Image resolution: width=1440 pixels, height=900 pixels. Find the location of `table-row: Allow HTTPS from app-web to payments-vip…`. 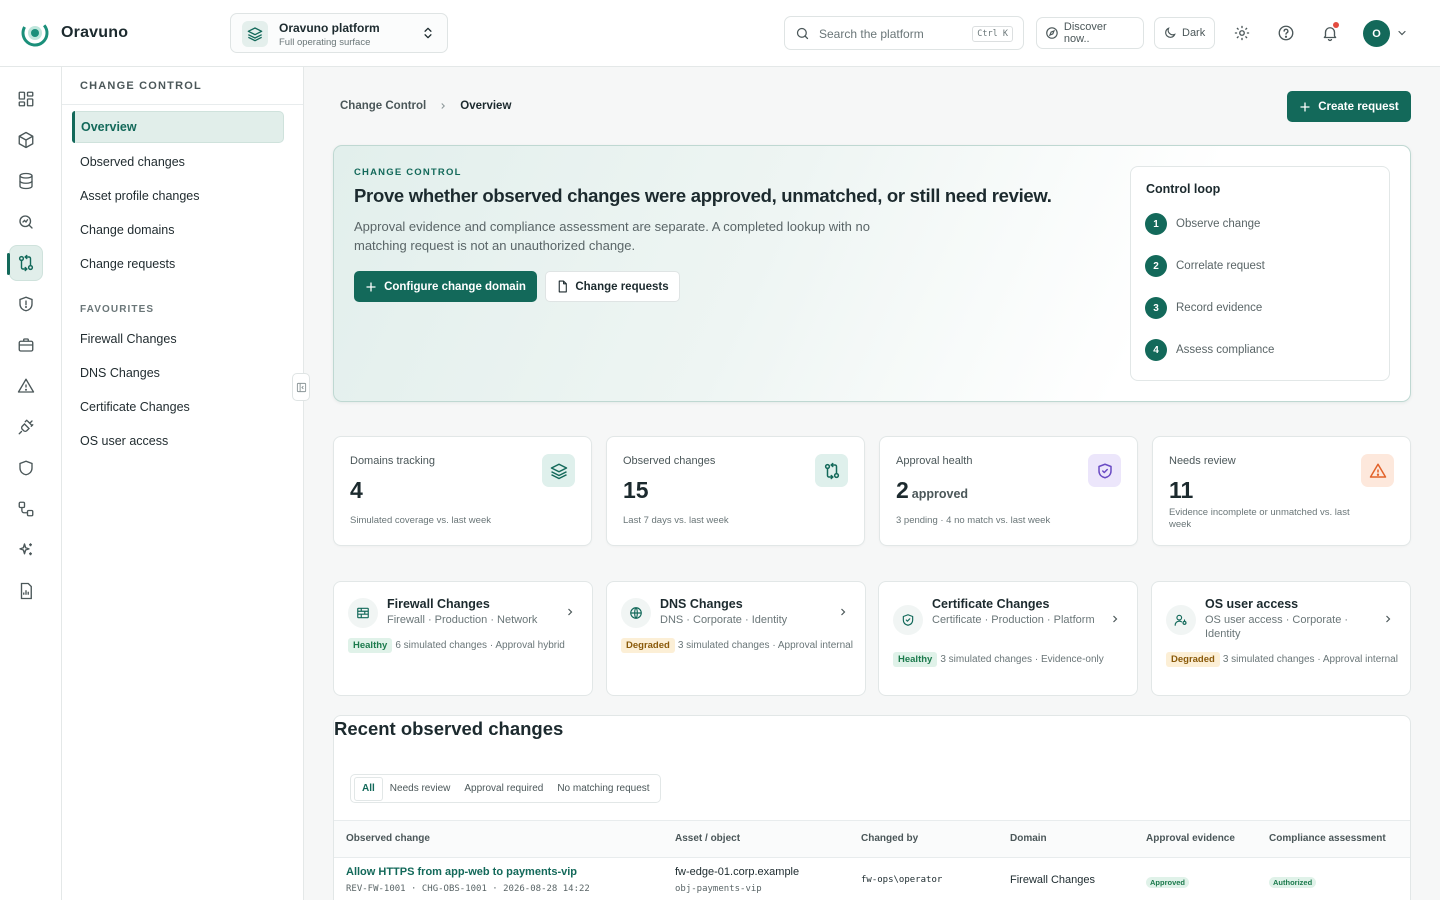

table-row: Allow HTTPS from app-web to payments-vip… is located at coordinates (872, 879).